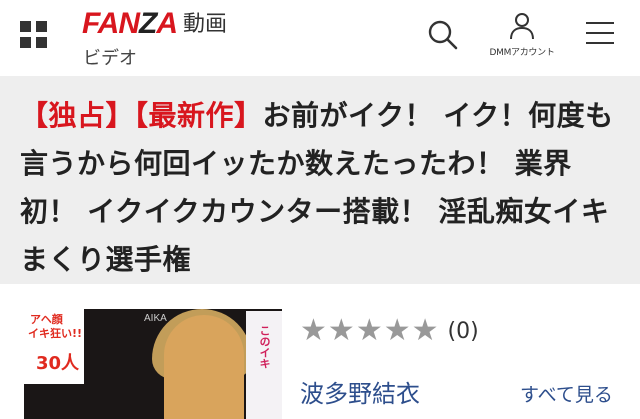 The width and height of the screenshot is (640, 419). What do you see at coordinates (522, 53) in the screenshot?
I see `account-label: DMMアカウント` at bounding box center [522, 53].